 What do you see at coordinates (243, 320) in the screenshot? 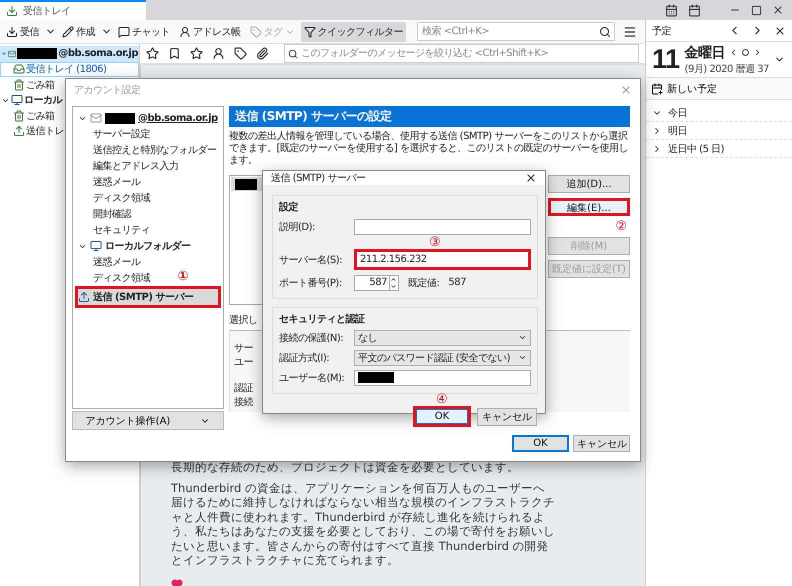
I see `details-label: 選択し` at bounding box center [243, 320].